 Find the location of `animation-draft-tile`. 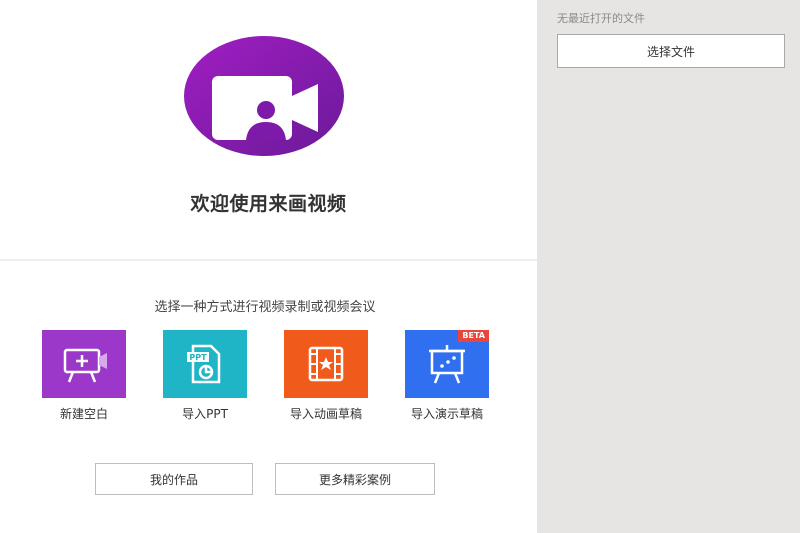

animation-draft-tile is located at coordinates (326, 364).